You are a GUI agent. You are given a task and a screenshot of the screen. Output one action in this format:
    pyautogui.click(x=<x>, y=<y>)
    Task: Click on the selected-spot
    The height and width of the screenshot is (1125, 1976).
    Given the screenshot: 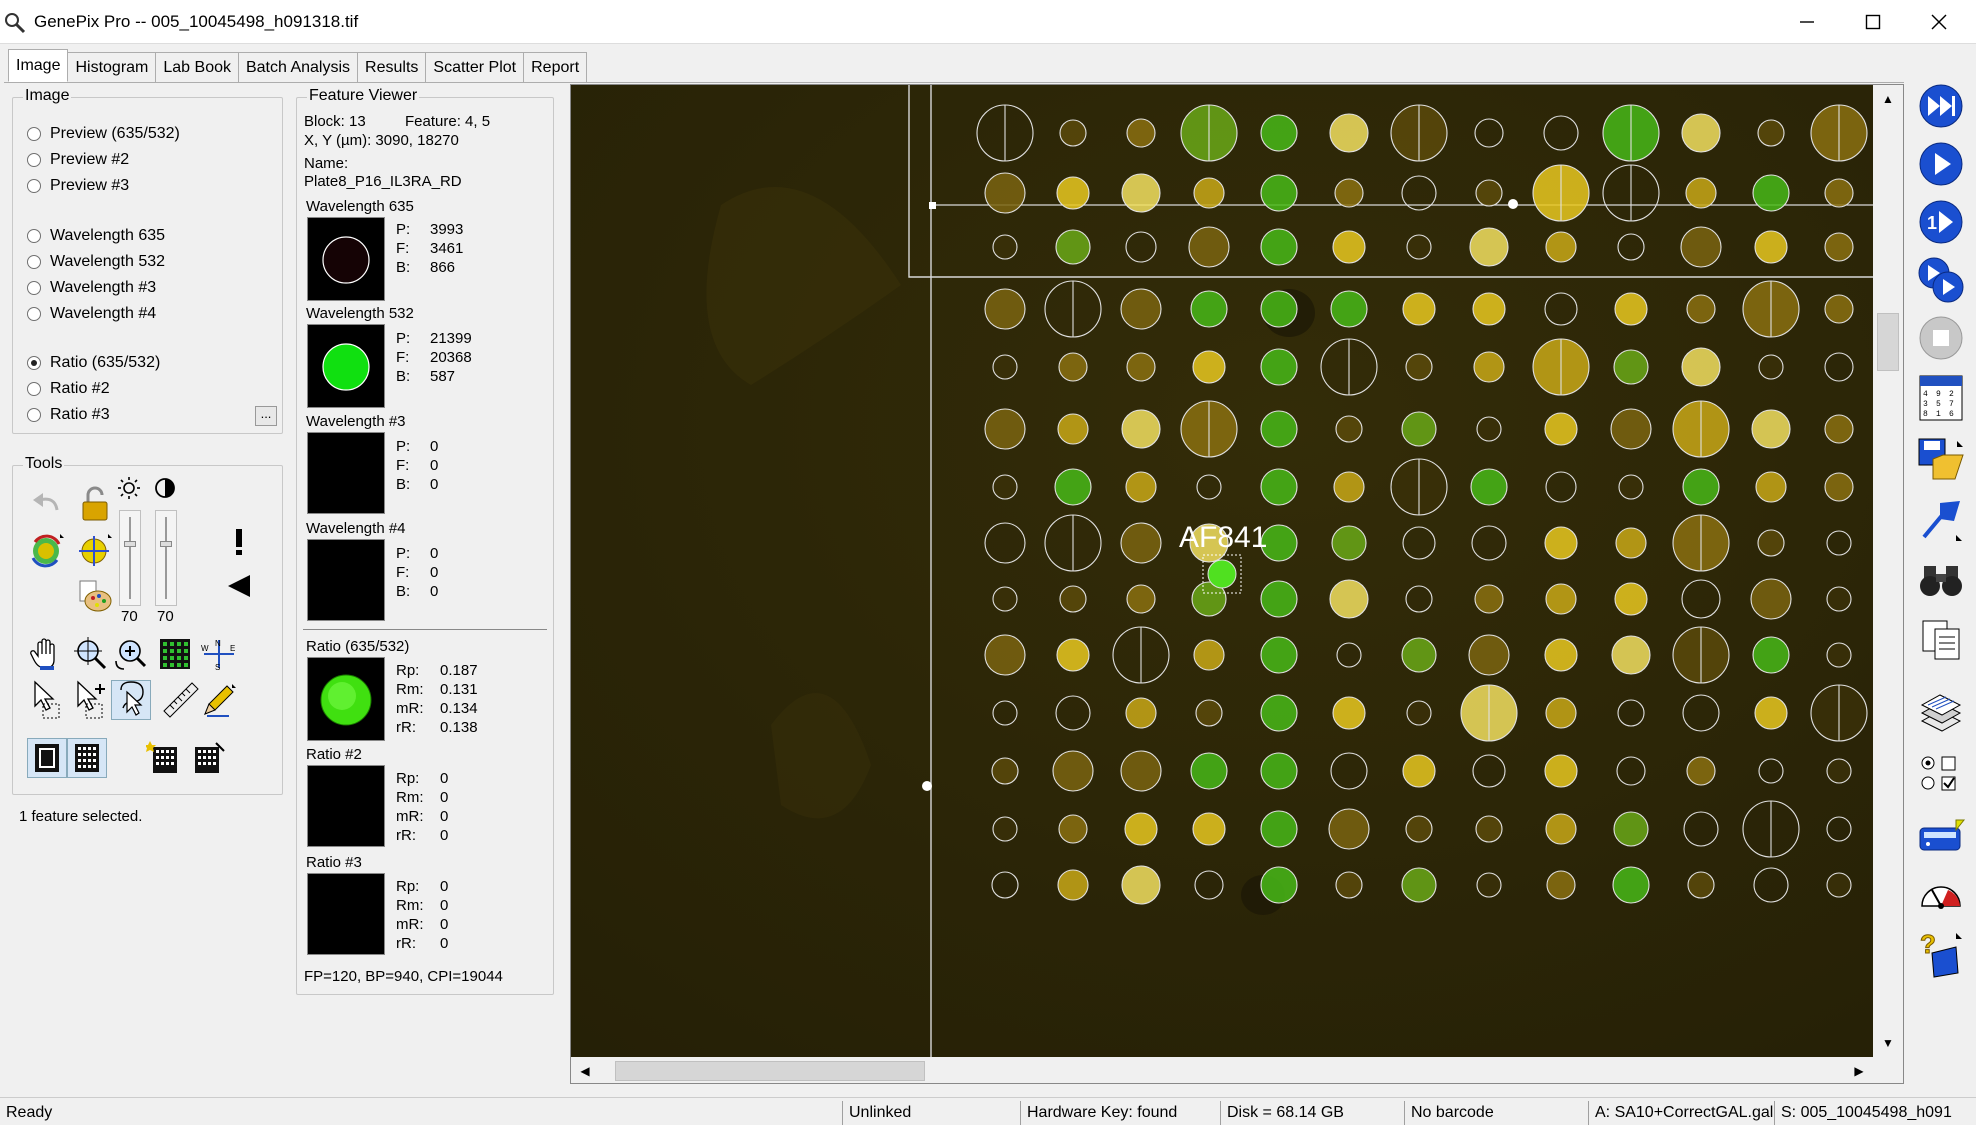 What is the action you would take?
    pyautogui.click(x=1222, y=574)
    